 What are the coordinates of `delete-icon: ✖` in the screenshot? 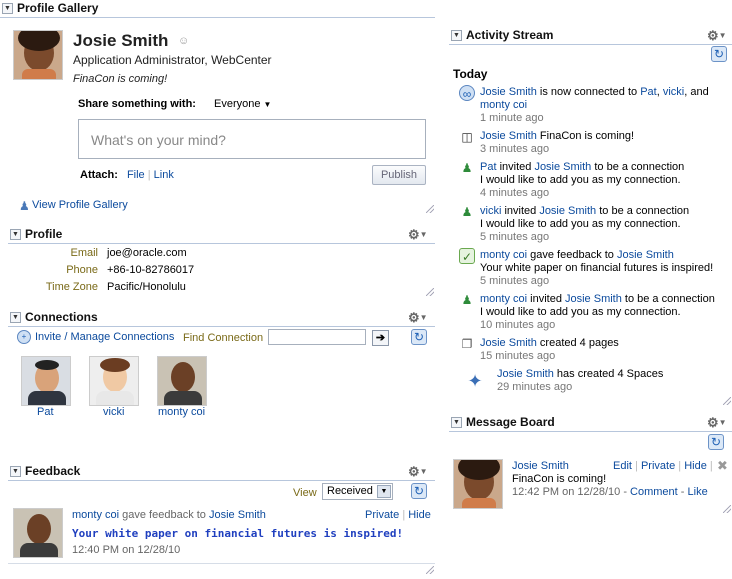 It's located at (722, 466).